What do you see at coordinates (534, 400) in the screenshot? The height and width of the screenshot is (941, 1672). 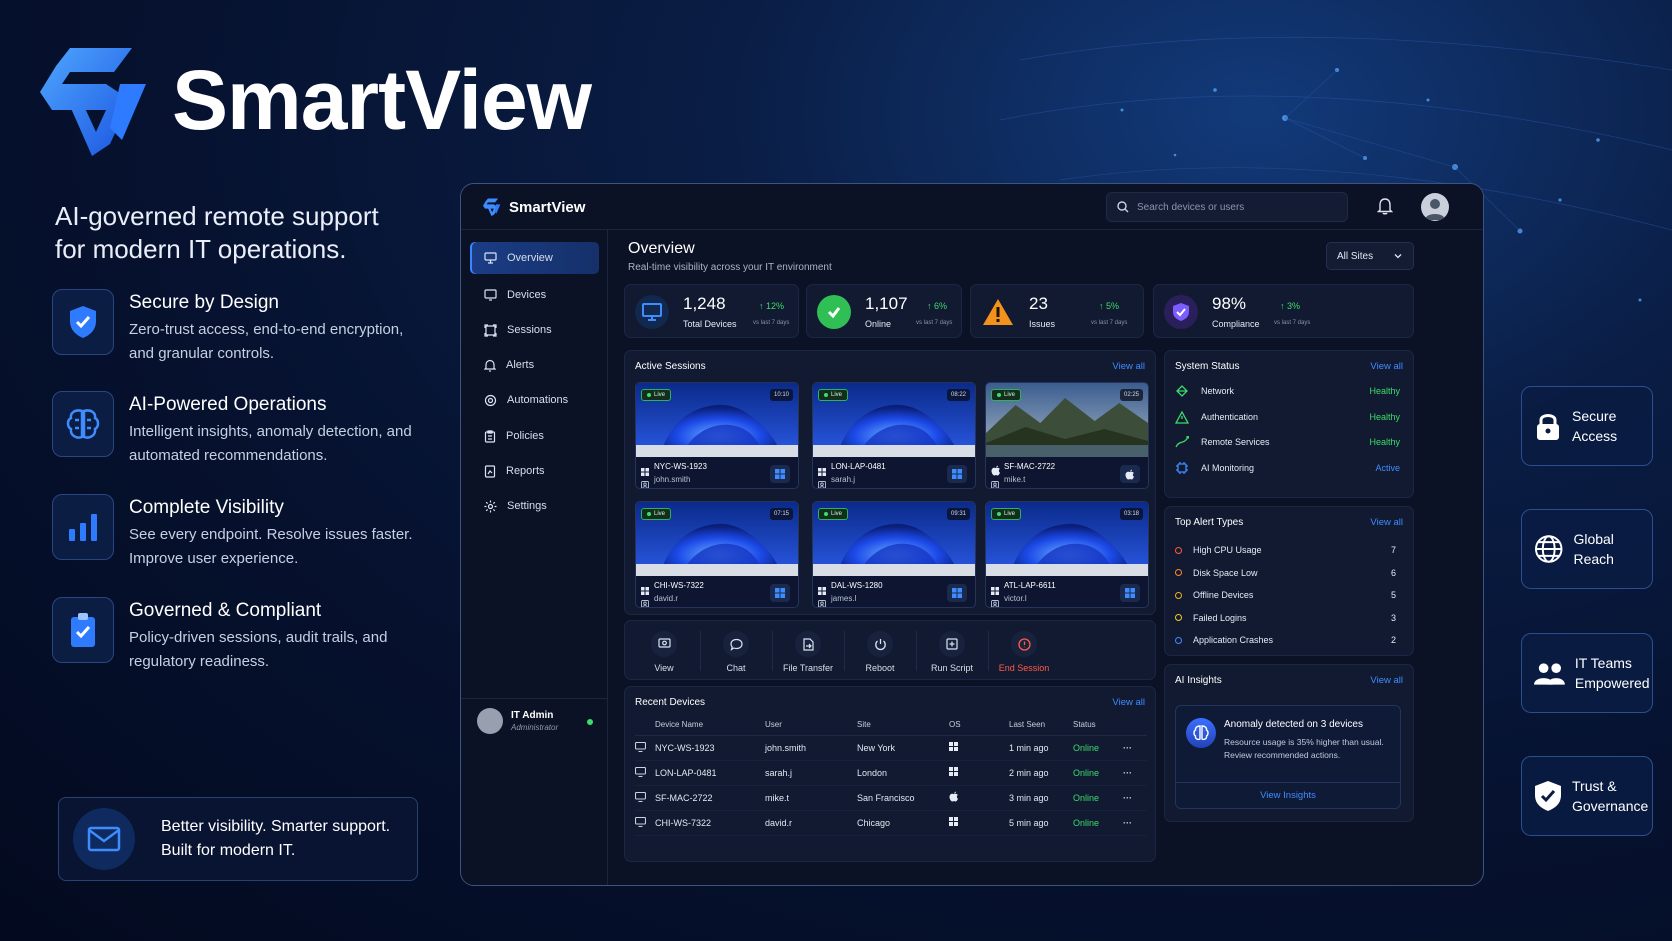 I see `nav-item-automations: Automations` at bounding box center [534, 400].